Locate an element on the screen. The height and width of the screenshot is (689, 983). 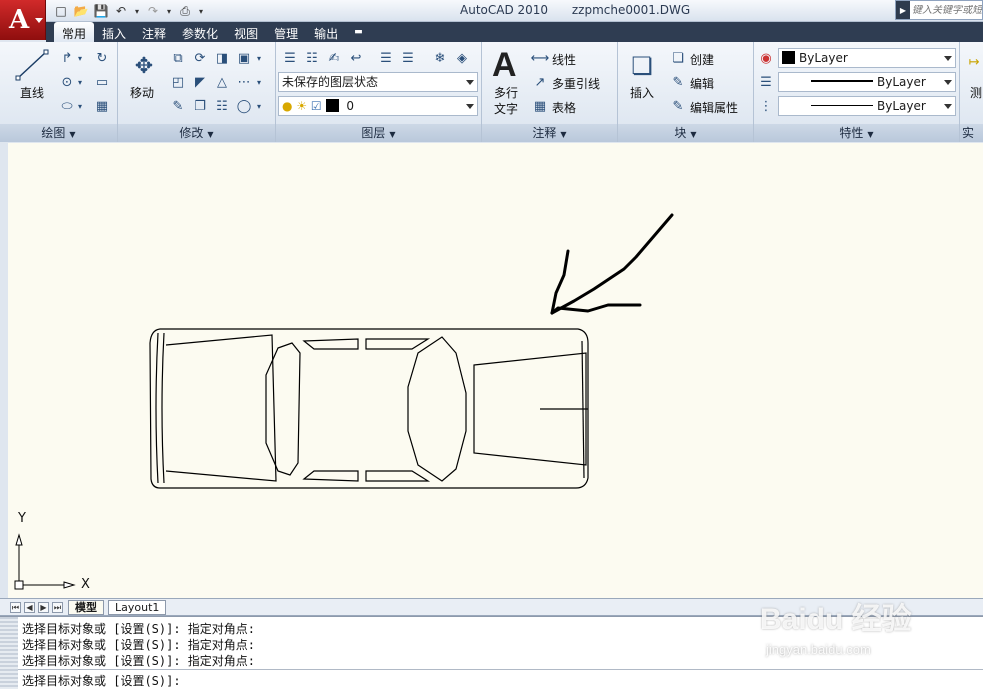
layer-freeze-icon: ❄ is located at coordinates (440, 58).